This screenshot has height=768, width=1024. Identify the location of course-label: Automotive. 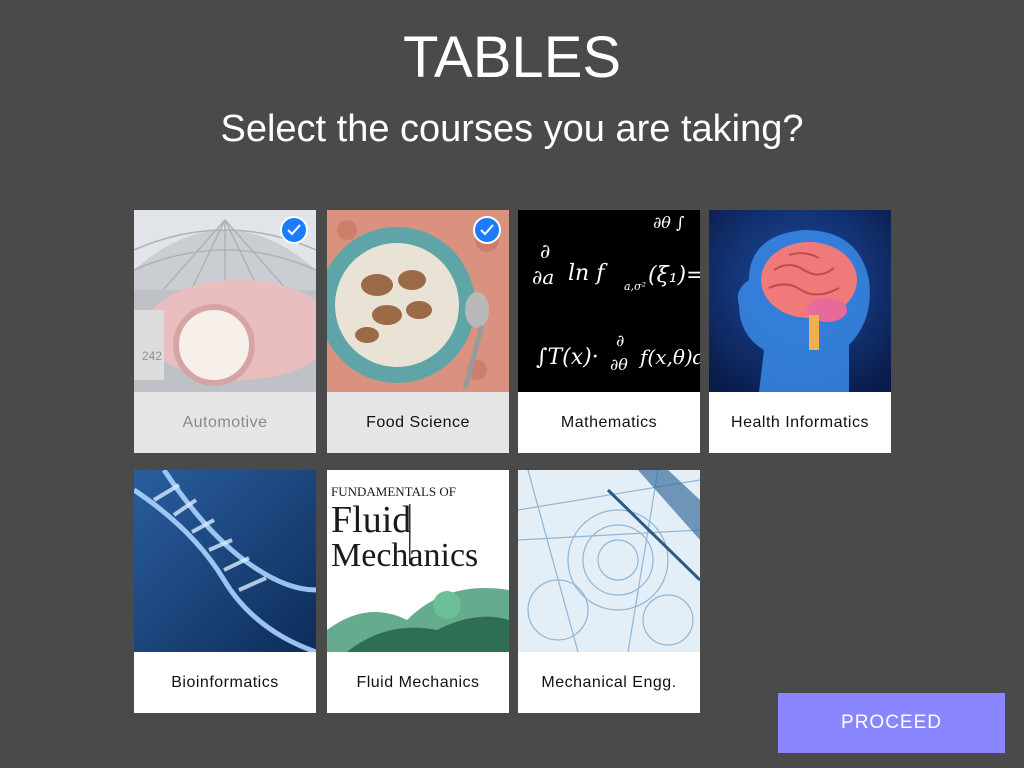
(225, 422).